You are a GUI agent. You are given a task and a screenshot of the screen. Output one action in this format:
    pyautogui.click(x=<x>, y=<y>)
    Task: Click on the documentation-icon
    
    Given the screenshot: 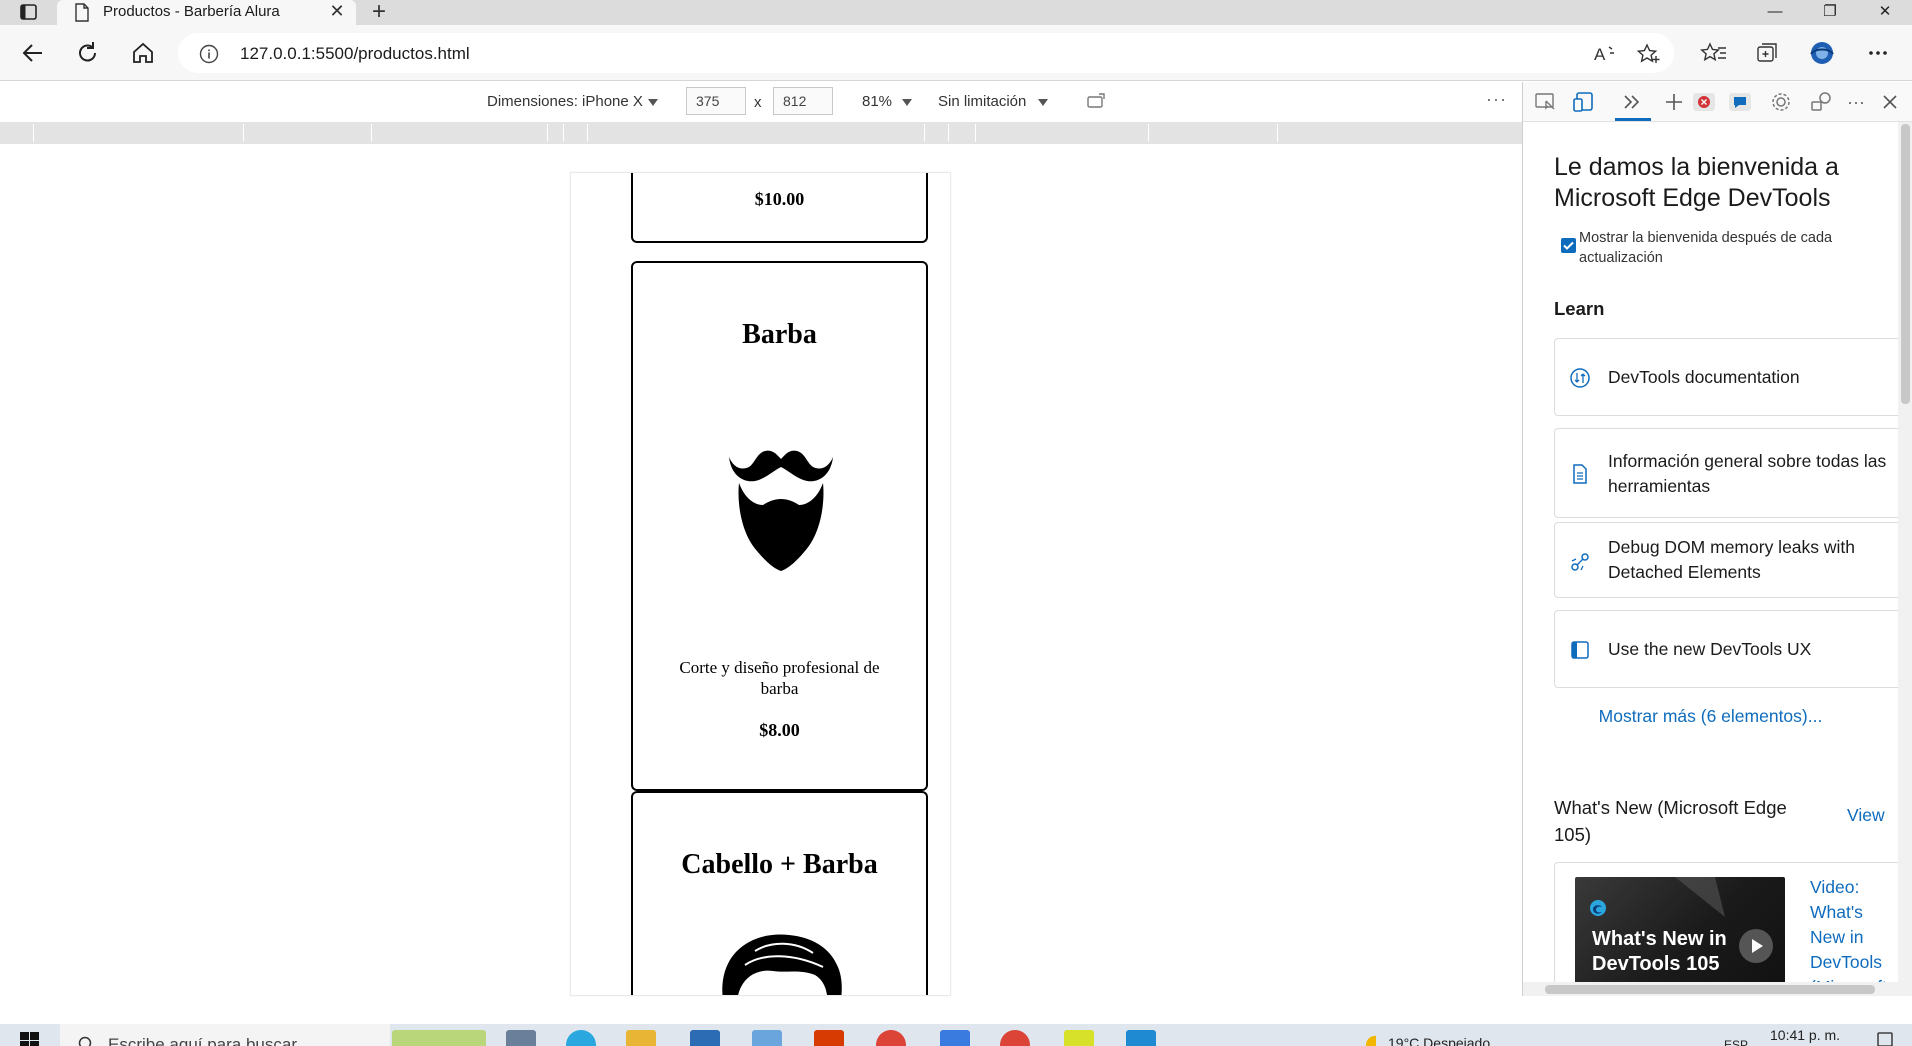 What is the action you would take?
    pyautogui.click(x=1580, y=378)
    